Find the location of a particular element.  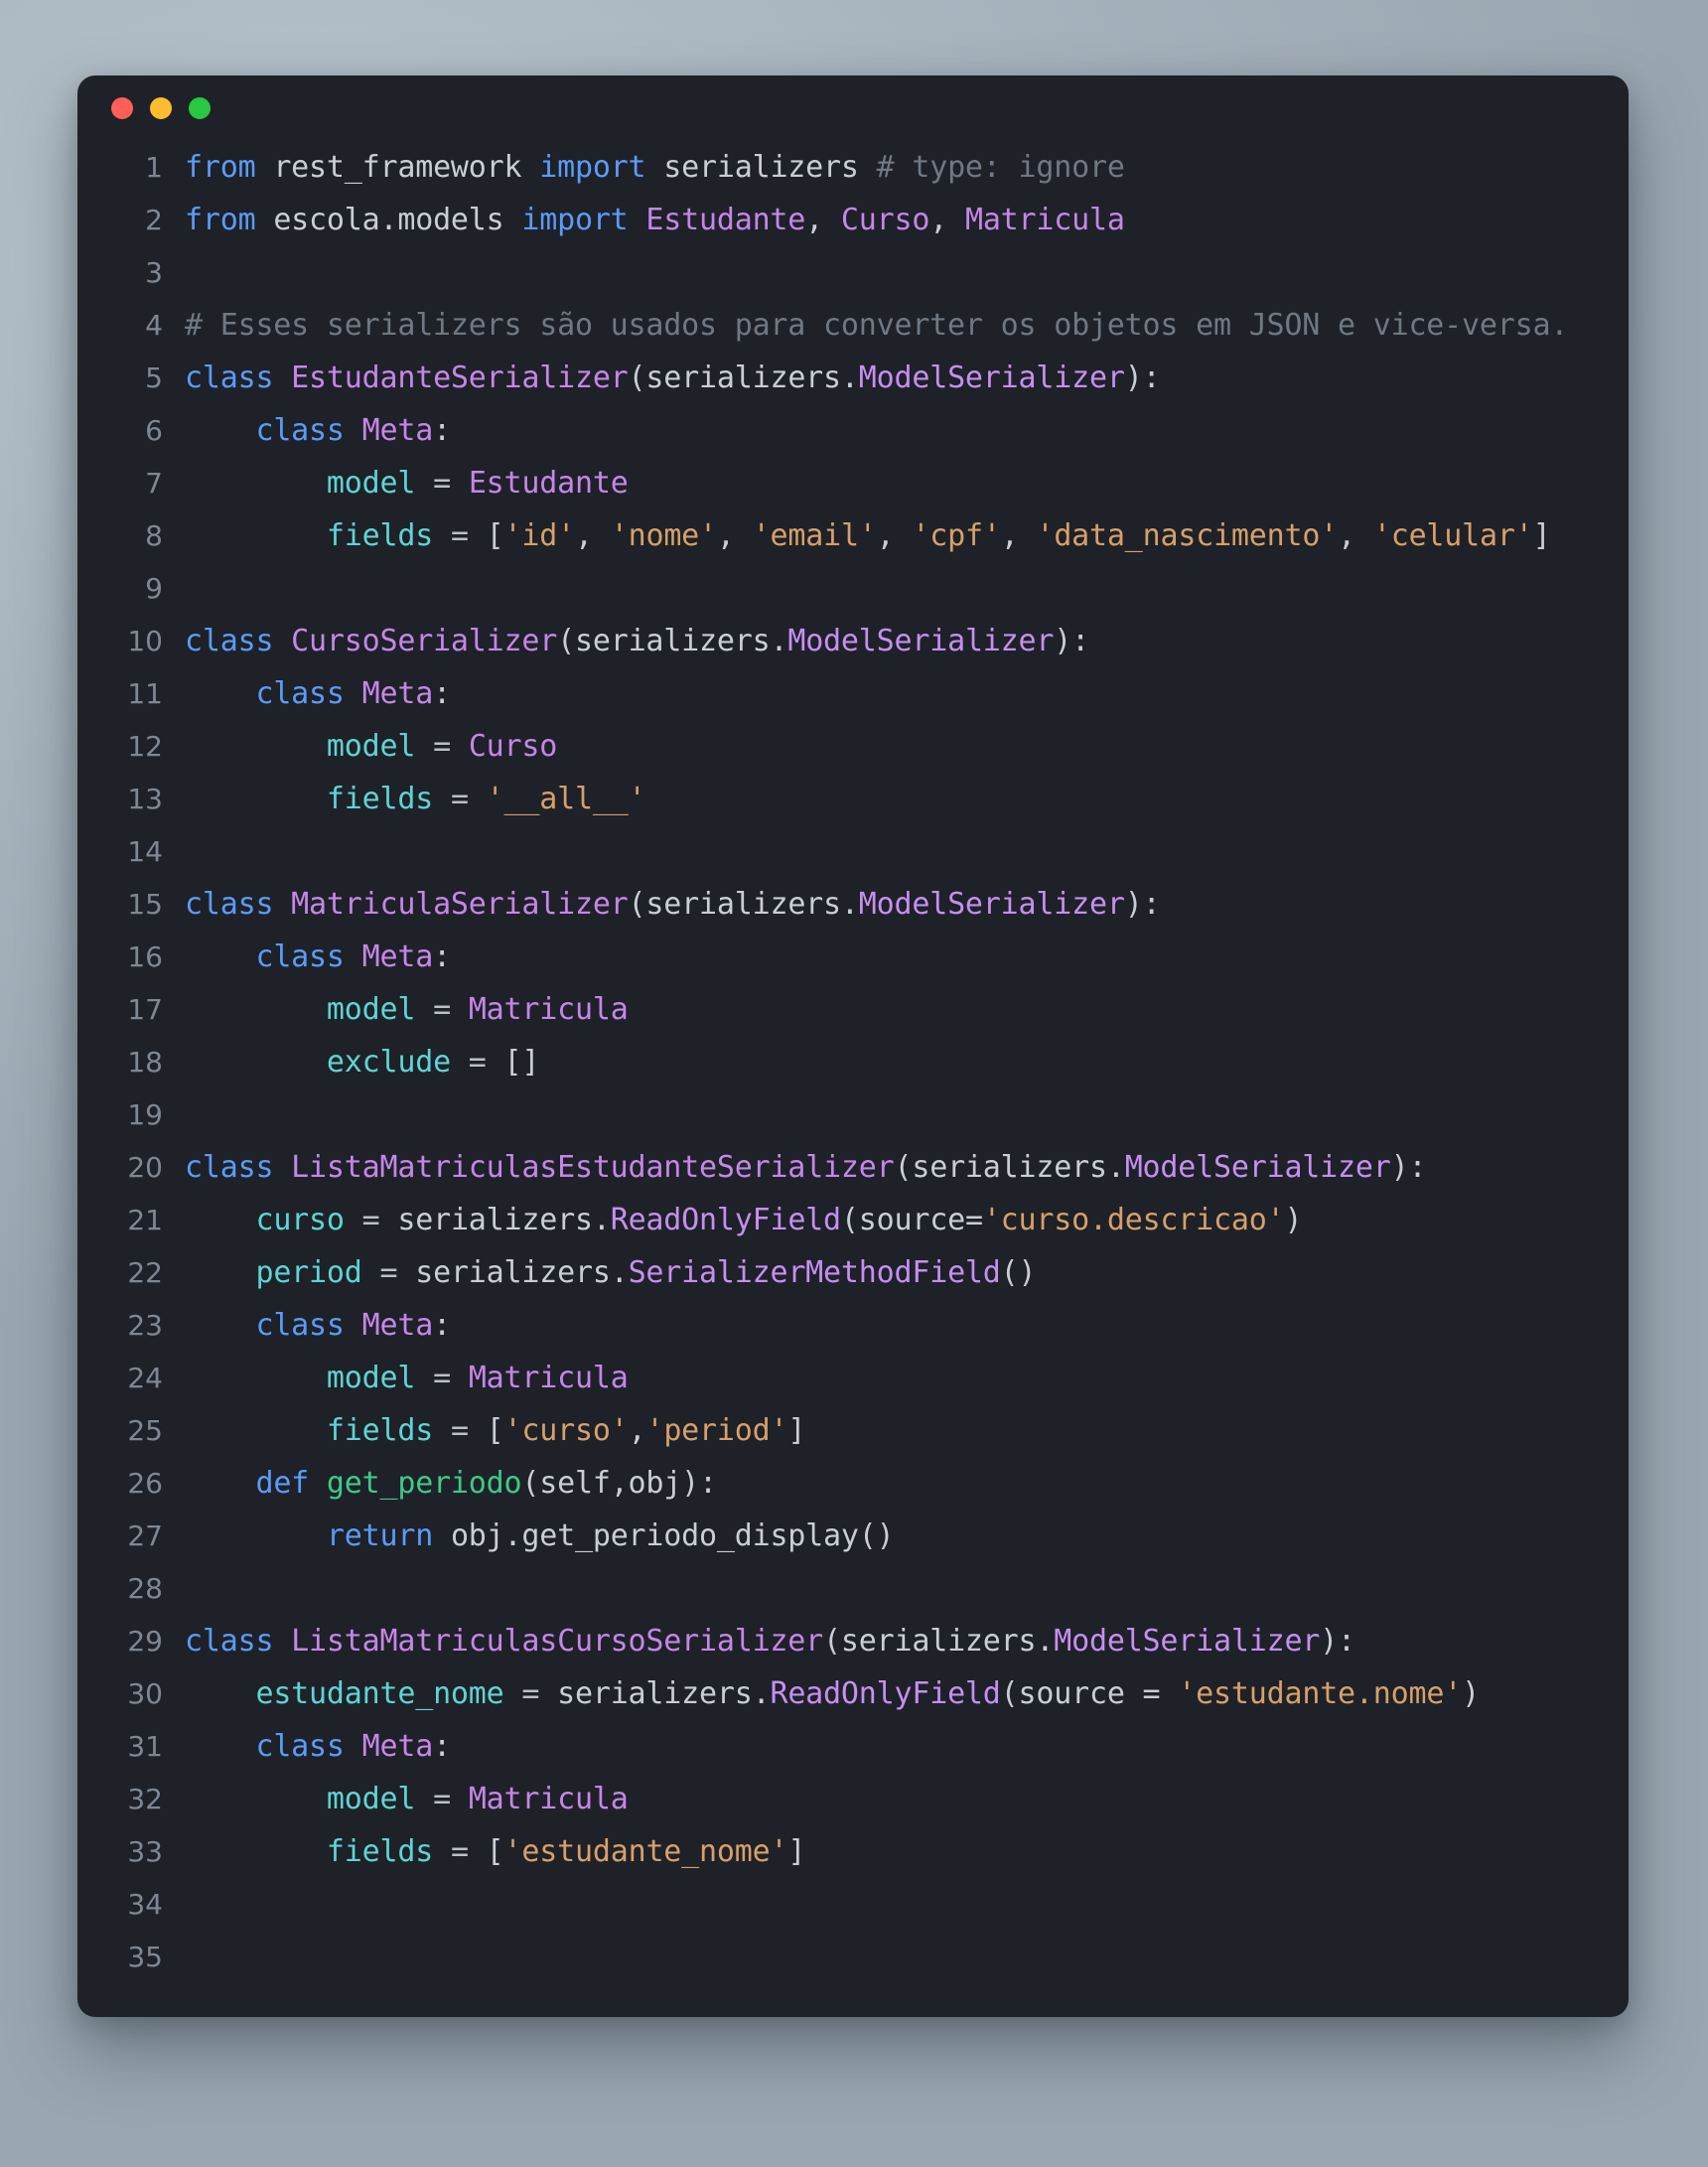

code-line: 7 model = Estudante is located at coordinates (853, 483).